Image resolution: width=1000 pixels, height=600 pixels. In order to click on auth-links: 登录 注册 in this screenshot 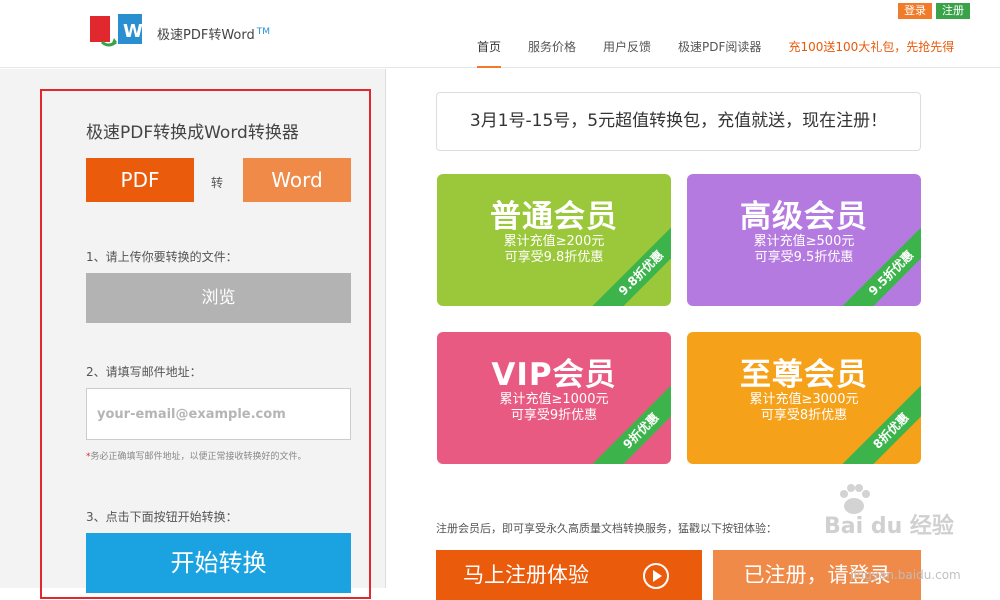, I will do `click(934, 11)`.